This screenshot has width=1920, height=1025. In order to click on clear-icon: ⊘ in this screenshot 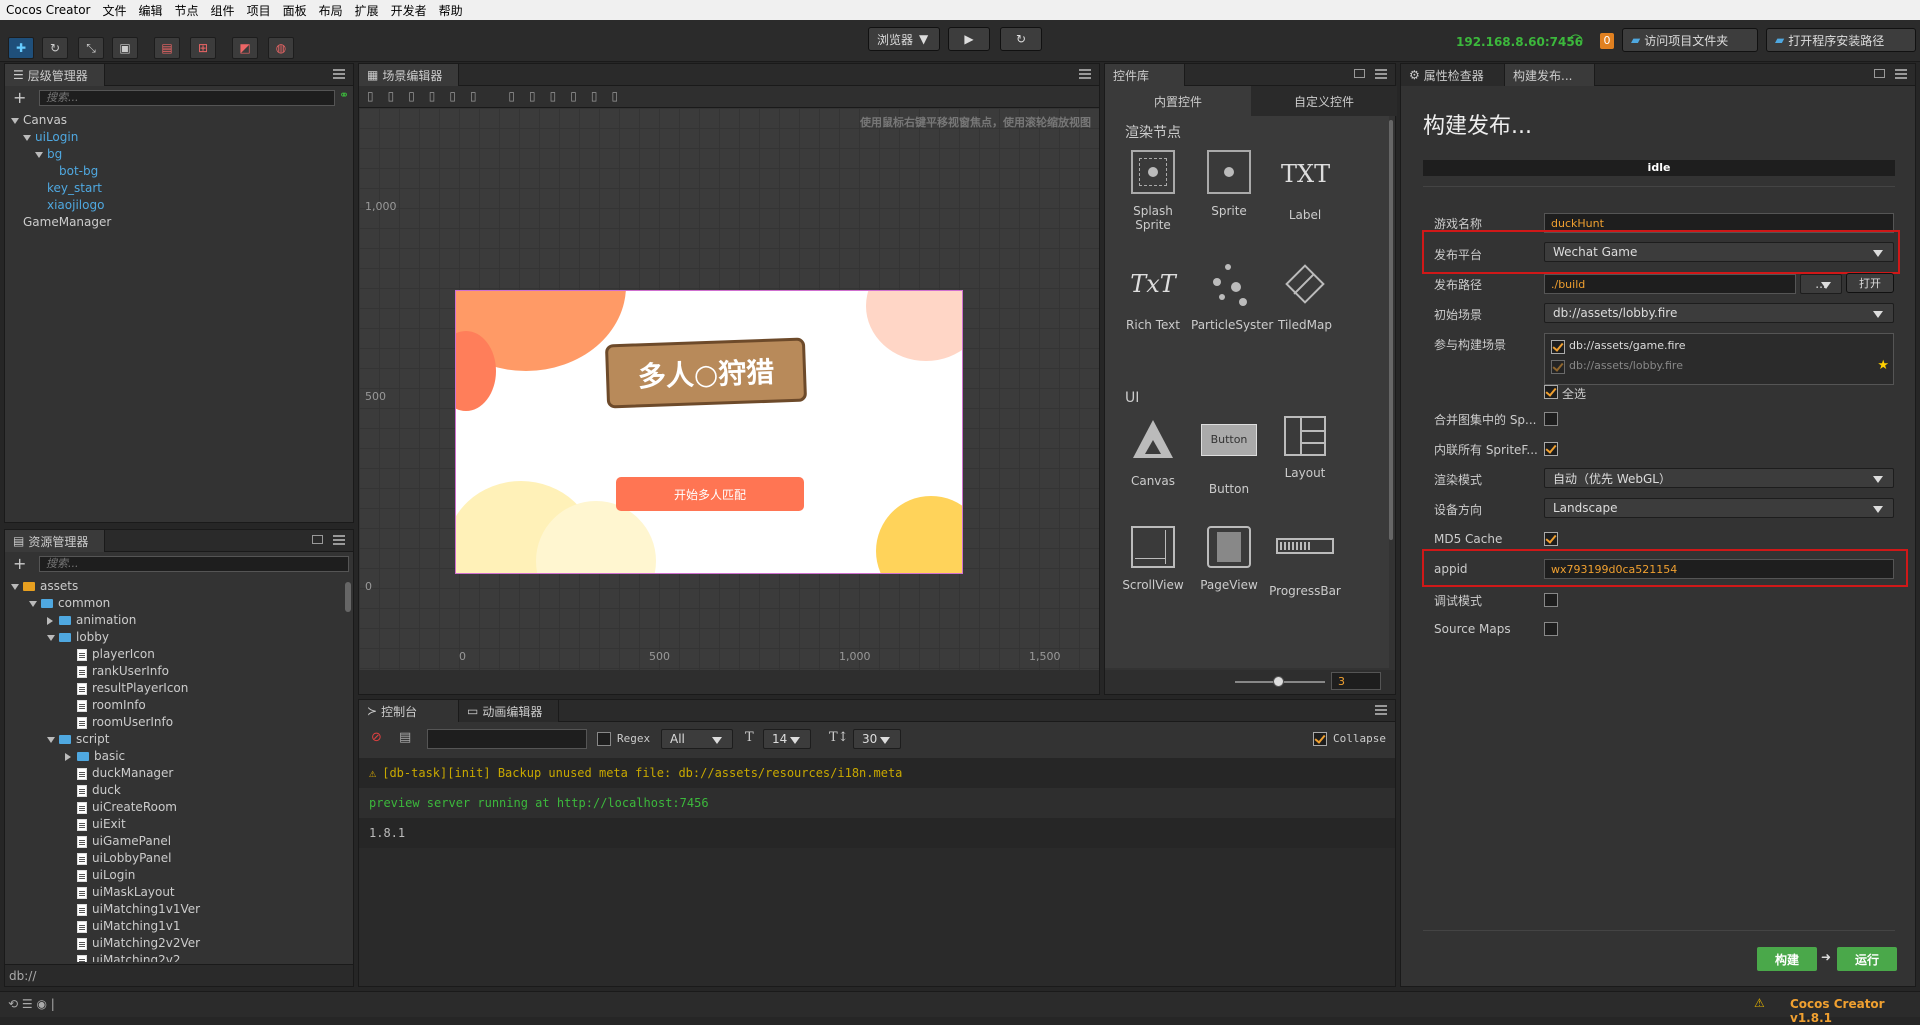, I will do `click(376, 737)`.